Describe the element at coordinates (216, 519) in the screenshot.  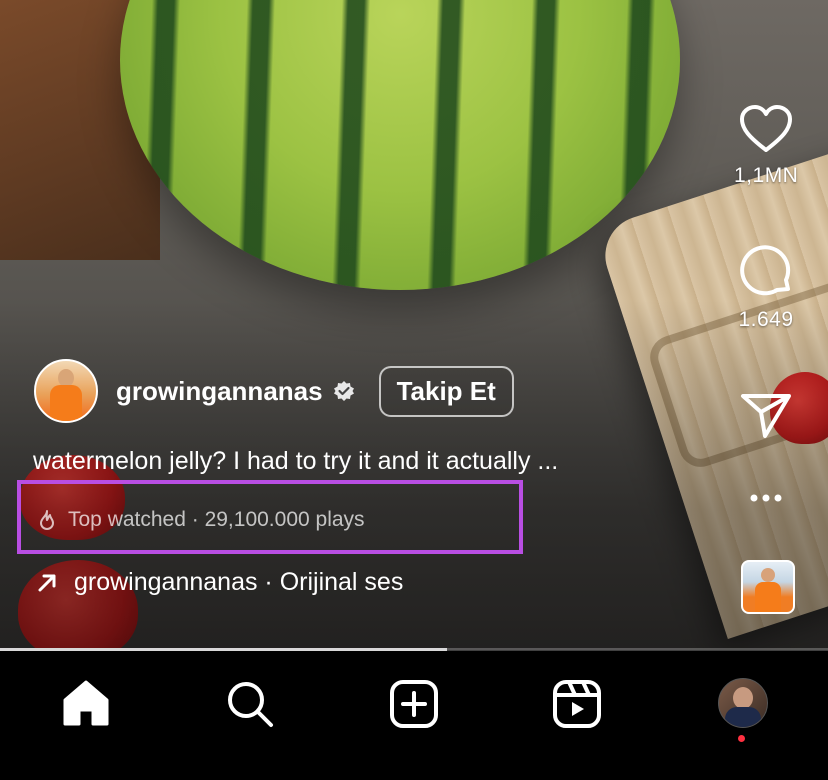
I see `stats-text: Top watched · 29,100.000 plays` at that location.